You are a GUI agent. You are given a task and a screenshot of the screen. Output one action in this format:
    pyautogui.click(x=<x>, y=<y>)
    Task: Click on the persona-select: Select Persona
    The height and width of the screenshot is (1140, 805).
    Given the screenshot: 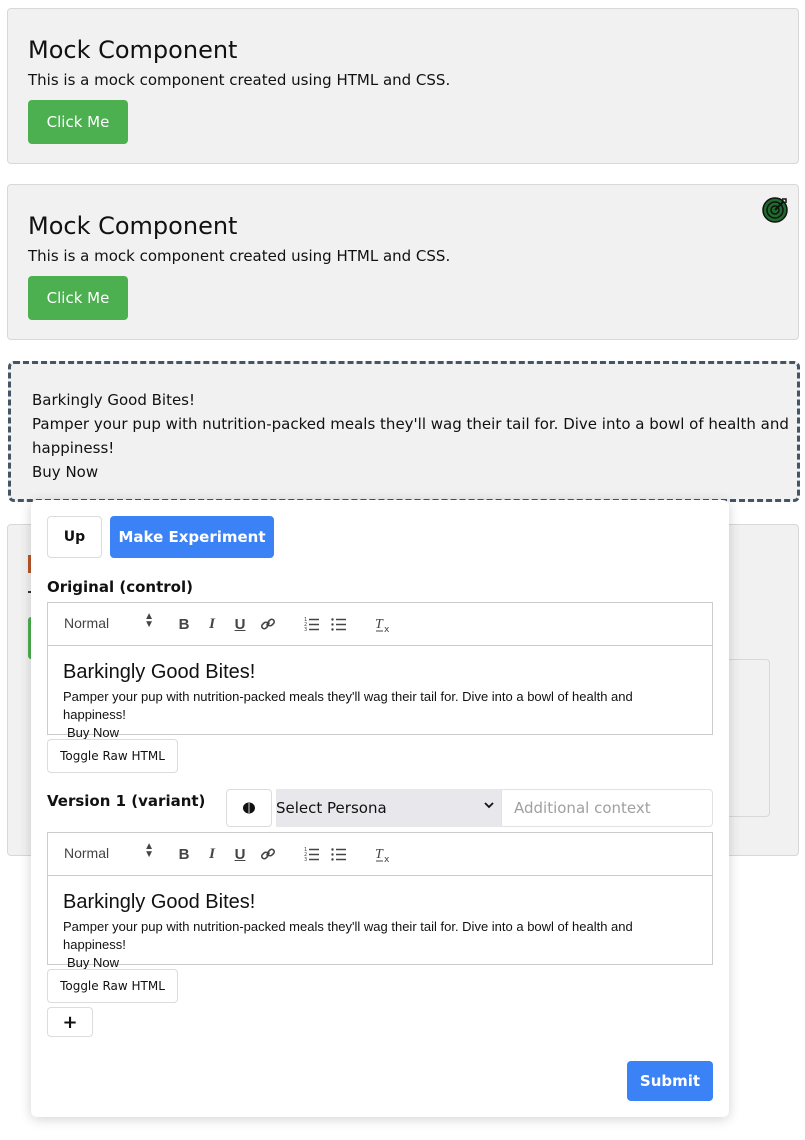 What is the action you would take?
    pyautogui.click(x=388, y=808)
    